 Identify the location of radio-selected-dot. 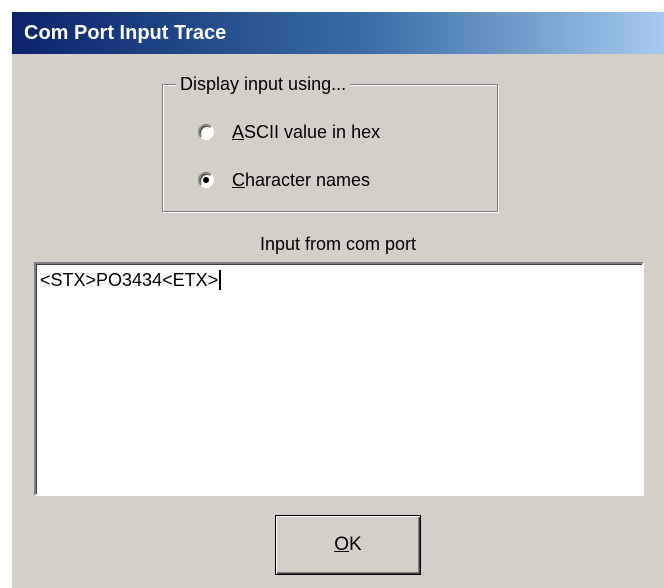
(206, 180).